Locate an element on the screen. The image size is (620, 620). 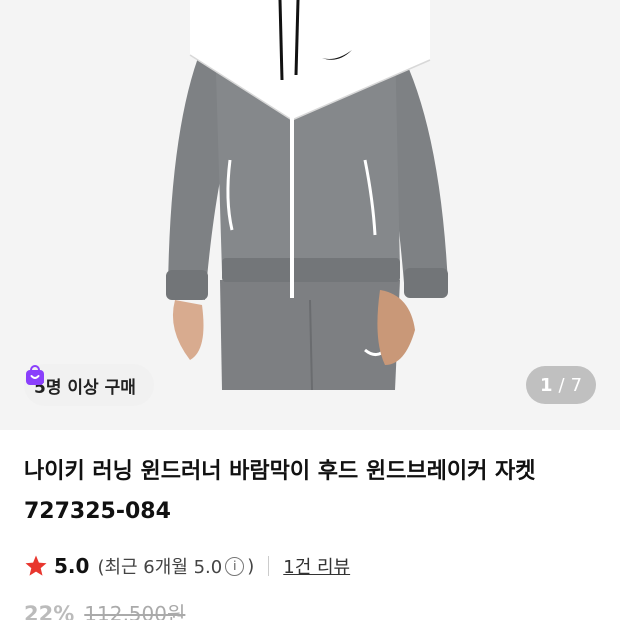
image-pager: 1 / 7 is located at coordinates (561, 385).